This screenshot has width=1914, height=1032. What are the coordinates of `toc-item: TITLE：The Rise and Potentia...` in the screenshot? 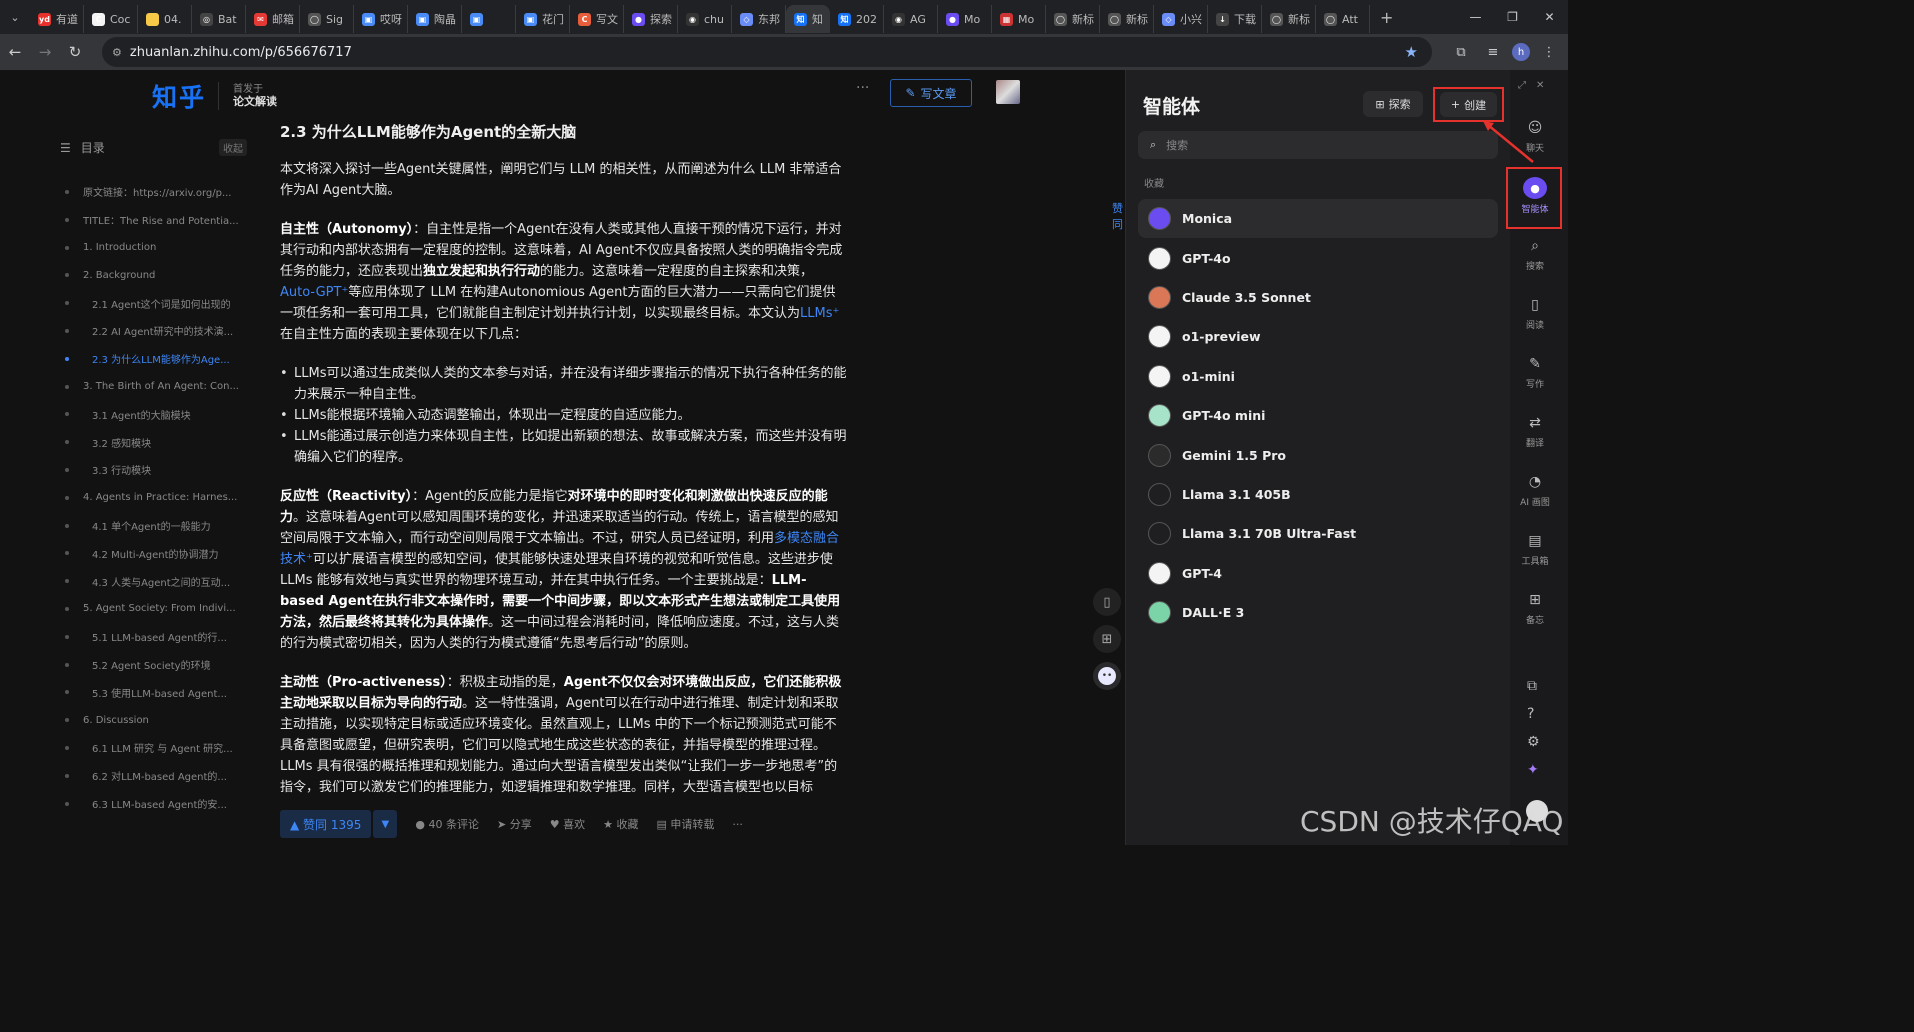 It's located at (152, 220).